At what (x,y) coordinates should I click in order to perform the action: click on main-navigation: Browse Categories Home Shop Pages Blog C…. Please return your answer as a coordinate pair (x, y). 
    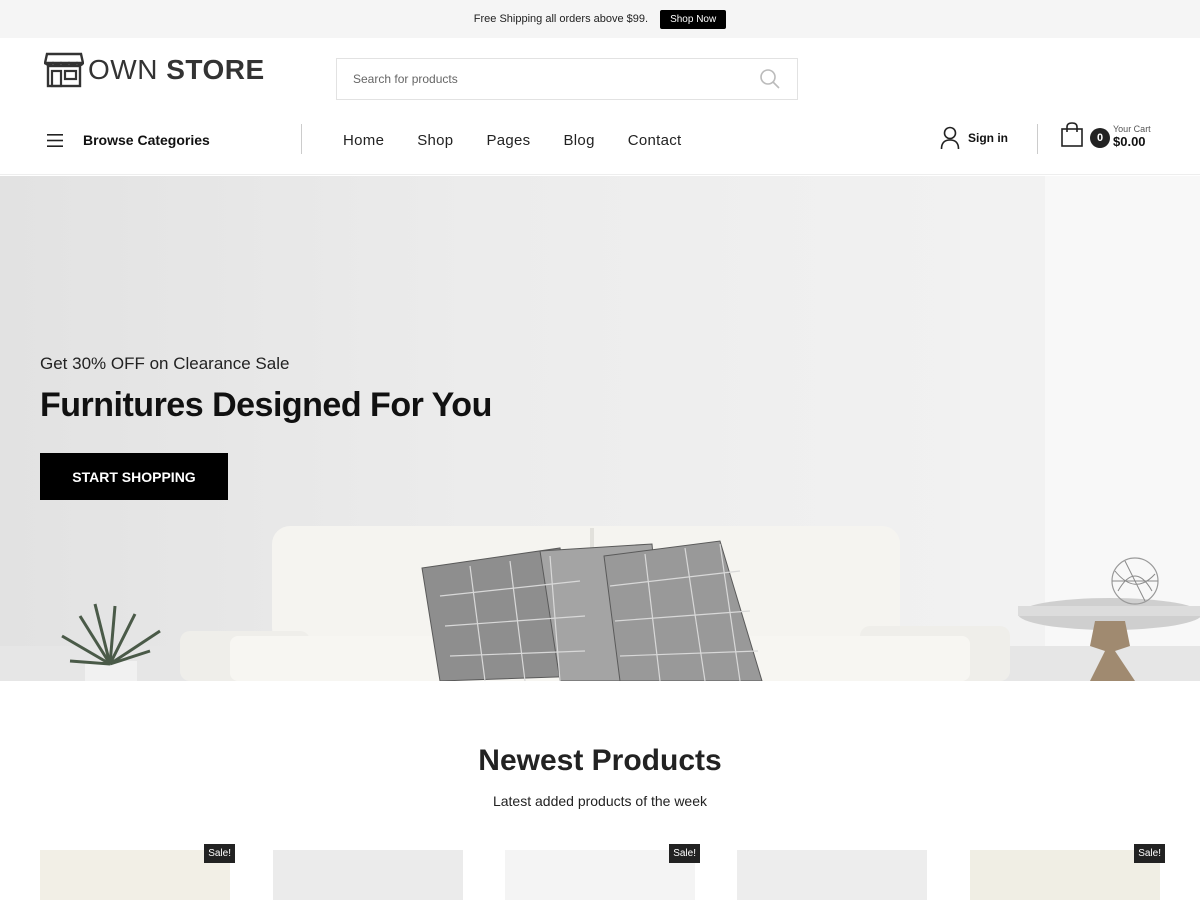
    Looking at the image, I should click on (600, 143).